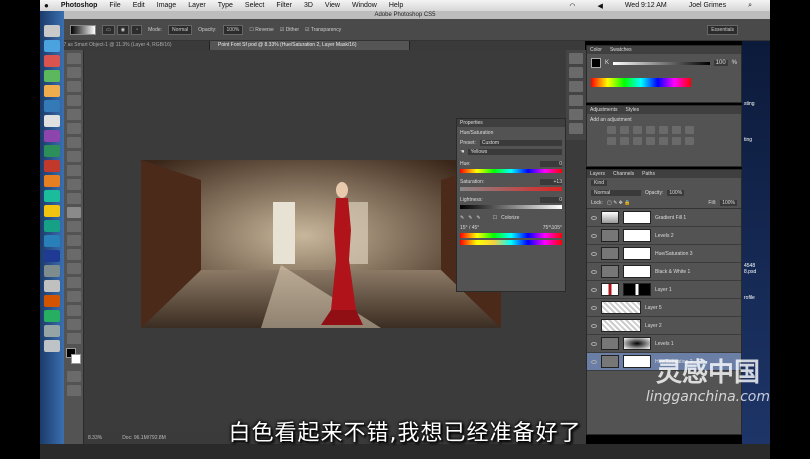  What do you see at coordinates (663, 130) in the screenshot?
I see `vibrance-adjust-icon` at bounding box center [663, 130].